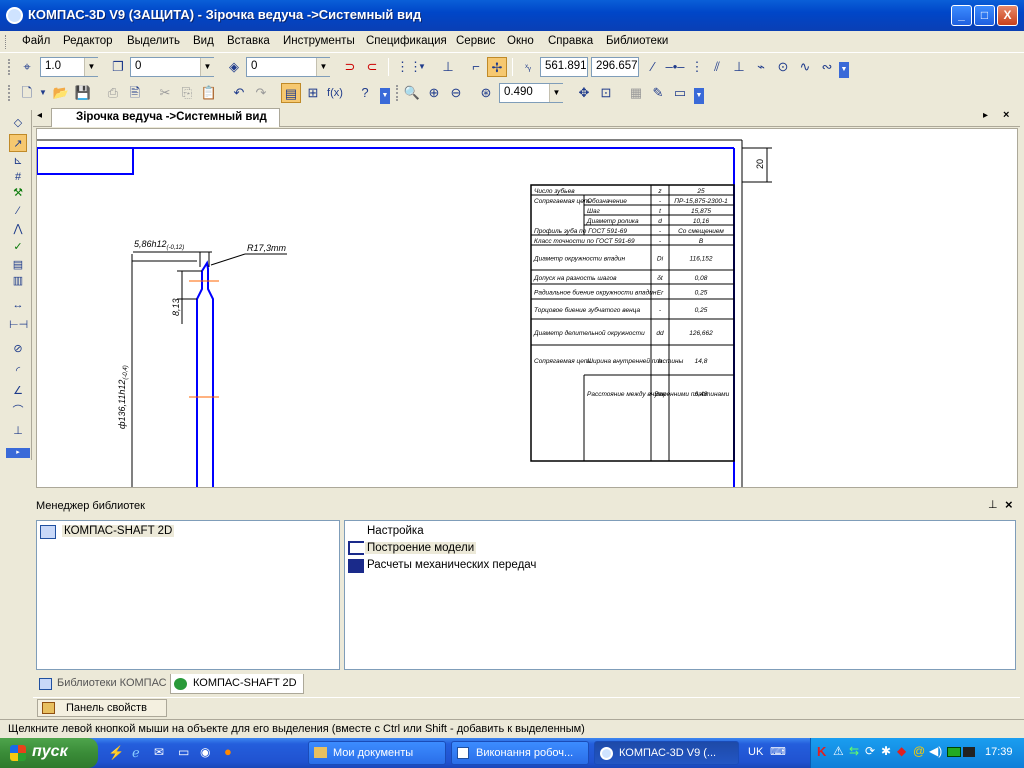 The height and width of the screenshot is (768, 1024). Describe the element at coordinates (377, 753) in the screenshot. I see `task-my-documents: Мои документы` at that location.